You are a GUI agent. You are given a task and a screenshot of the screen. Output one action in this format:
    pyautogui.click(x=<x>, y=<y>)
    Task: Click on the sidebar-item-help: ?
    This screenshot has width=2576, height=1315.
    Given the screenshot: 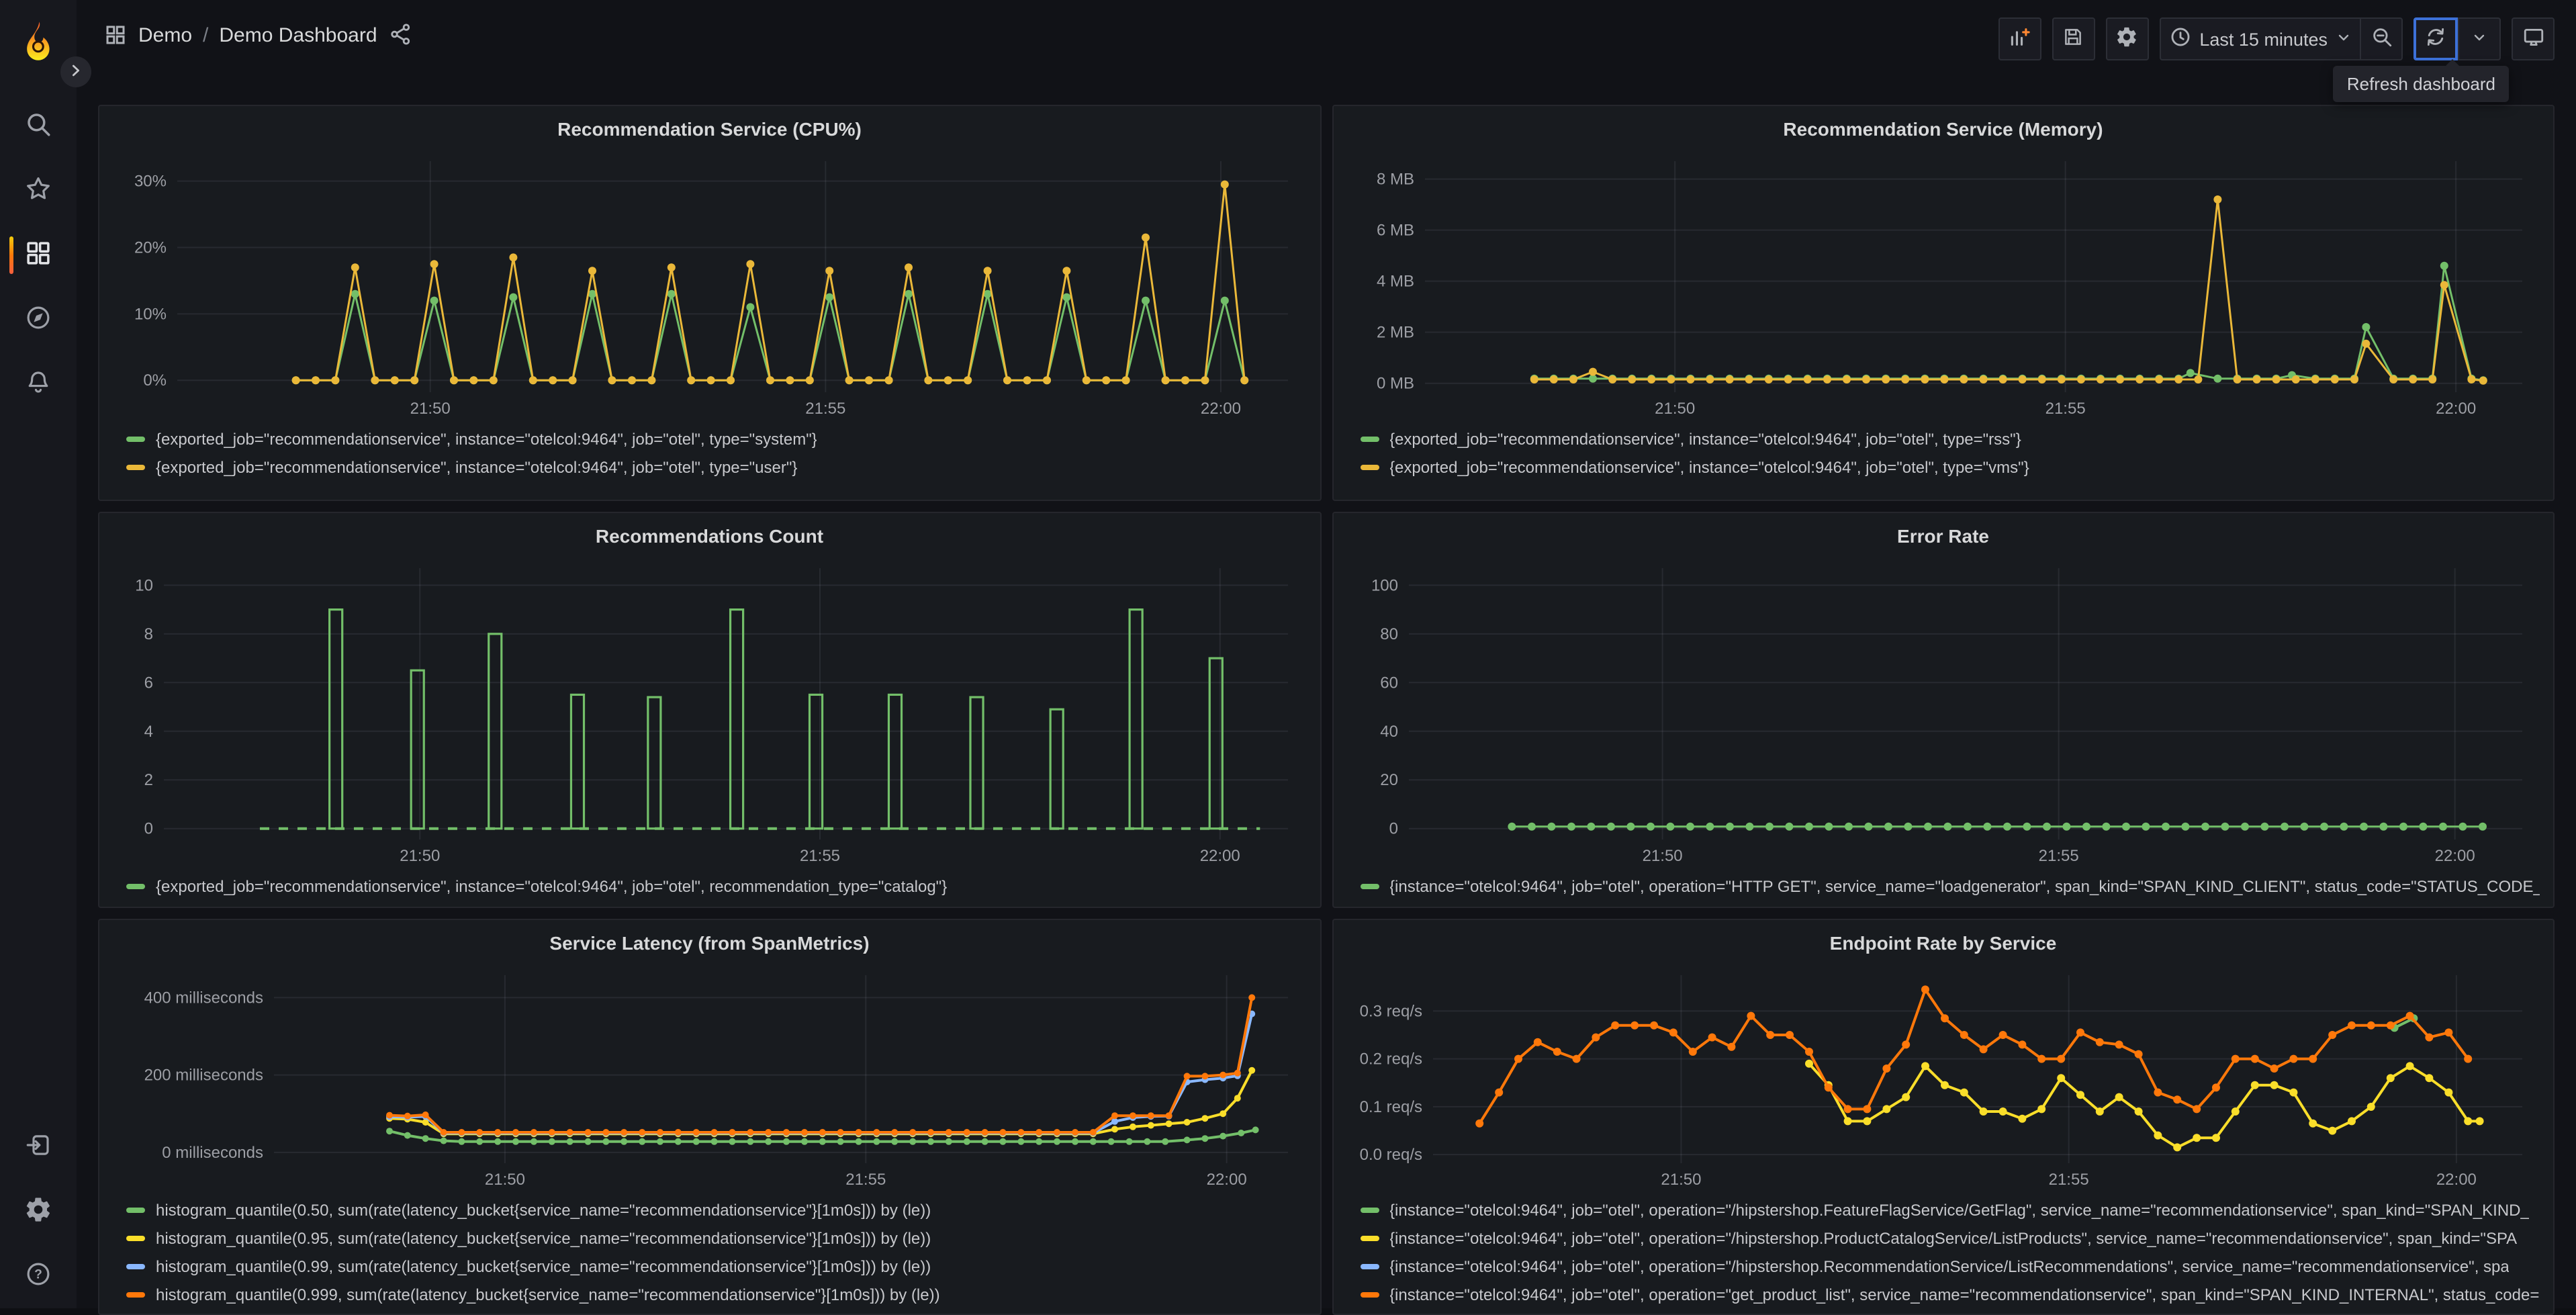 What is the action you would take?
    pyautogui.click(x=38, y=1276)
    